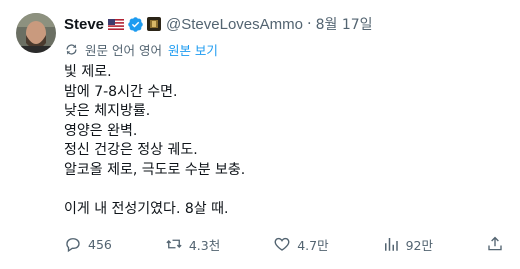  What do you see at coordinates (174, 244) in the screenshot?
I see `repost-icon` at bounding box center [174, 244].